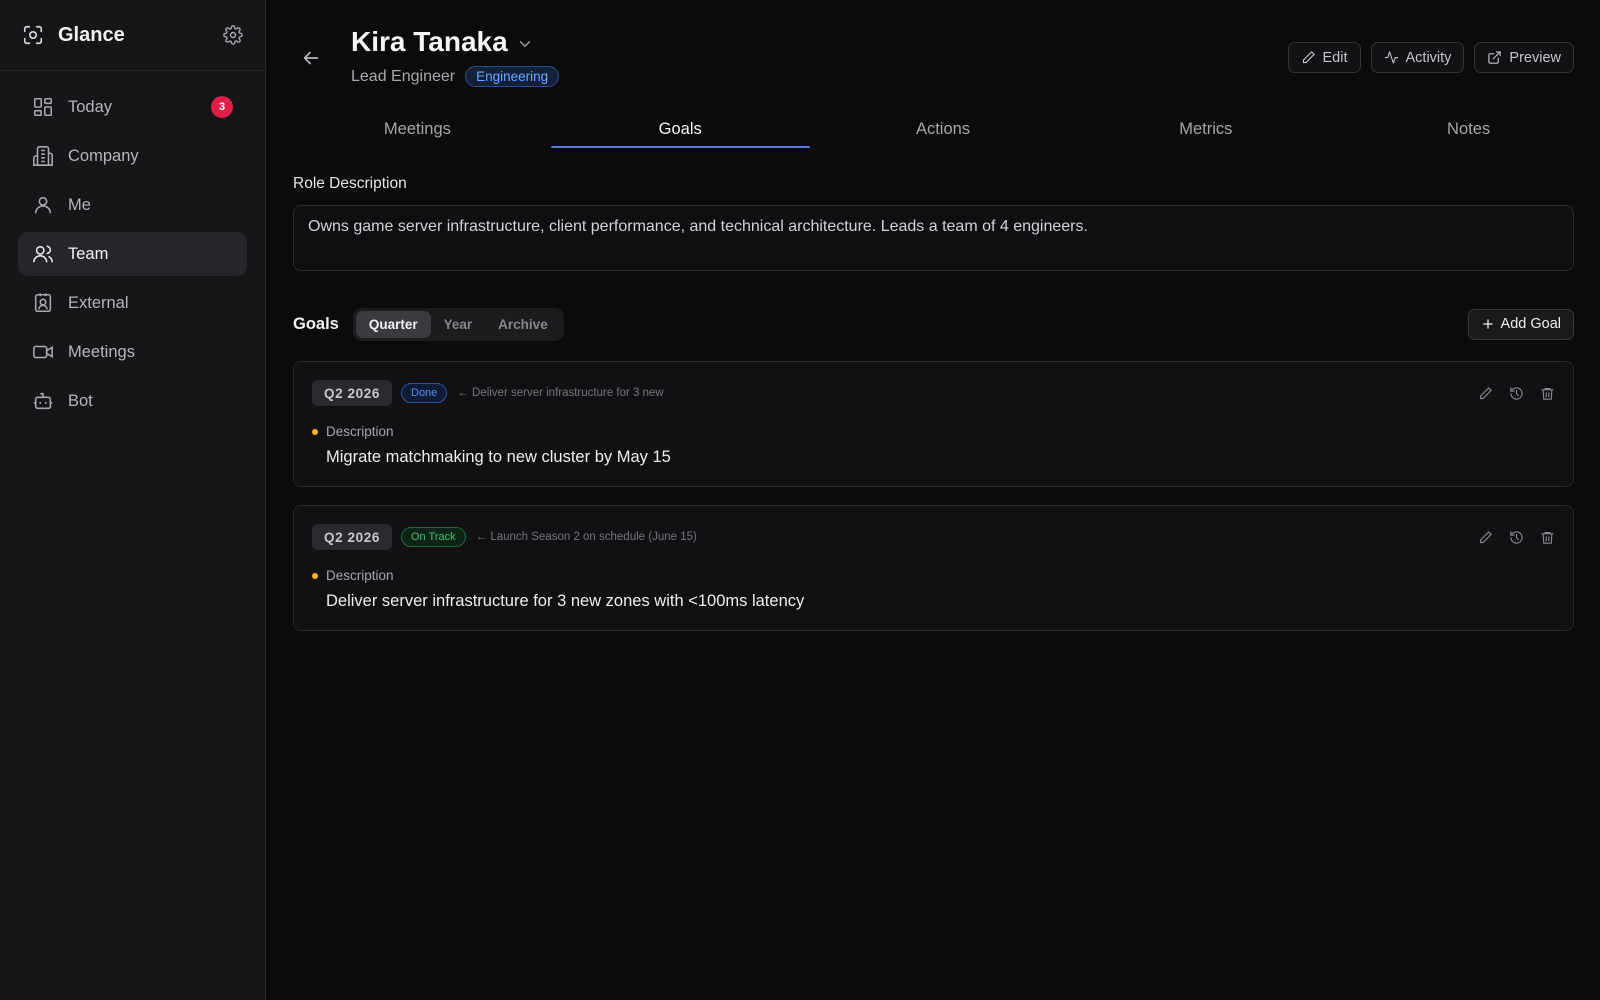  What do you see at coordinates (1487, 324) in the screenshot?
I see `plus-icon` at bounding box center [1487, 324].